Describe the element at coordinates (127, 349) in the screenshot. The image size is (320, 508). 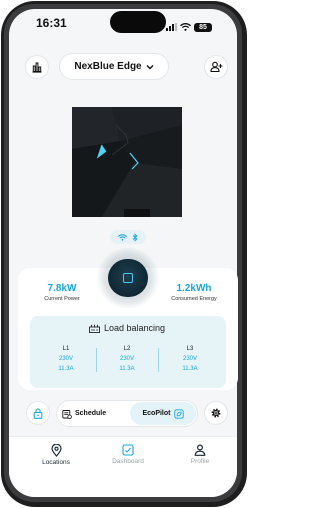
I see `phase-name: L2` at that location.